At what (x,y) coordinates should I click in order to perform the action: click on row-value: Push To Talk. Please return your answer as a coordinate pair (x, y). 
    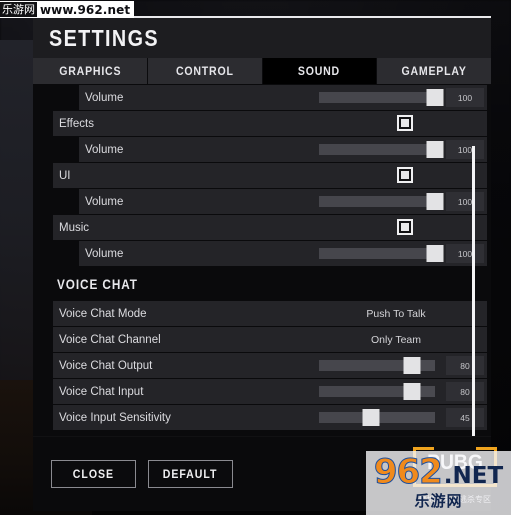
    Looking at the image, I should click on (396, 314).